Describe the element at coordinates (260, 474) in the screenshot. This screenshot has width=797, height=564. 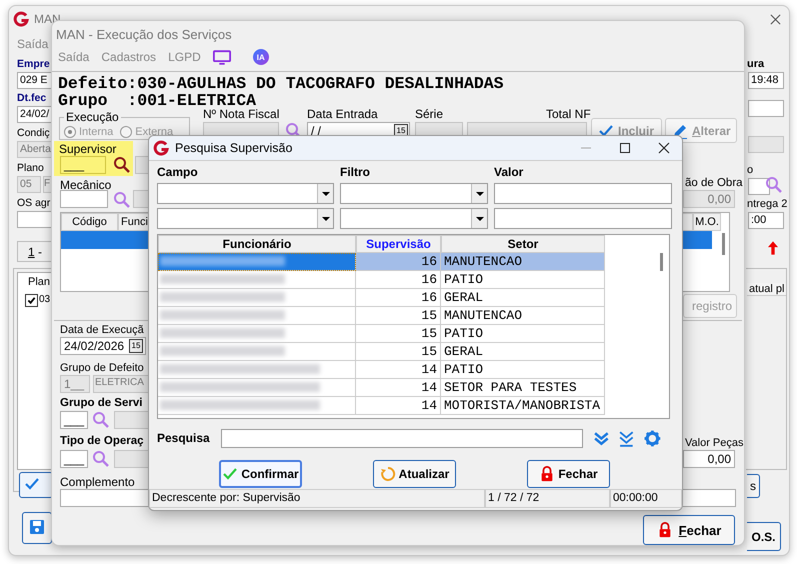
I see `confirm-button: Confirmar` at that location.